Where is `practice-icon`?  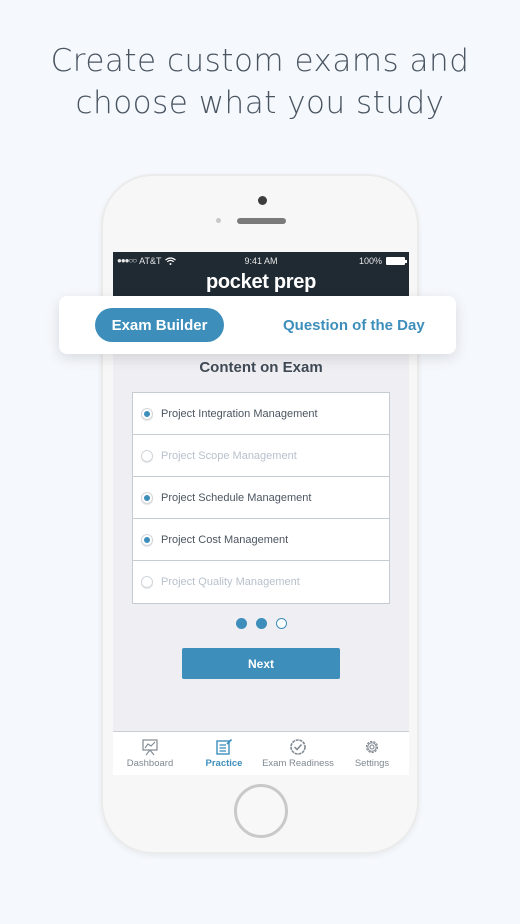
practice-icon is located at coordinates (224, 746).